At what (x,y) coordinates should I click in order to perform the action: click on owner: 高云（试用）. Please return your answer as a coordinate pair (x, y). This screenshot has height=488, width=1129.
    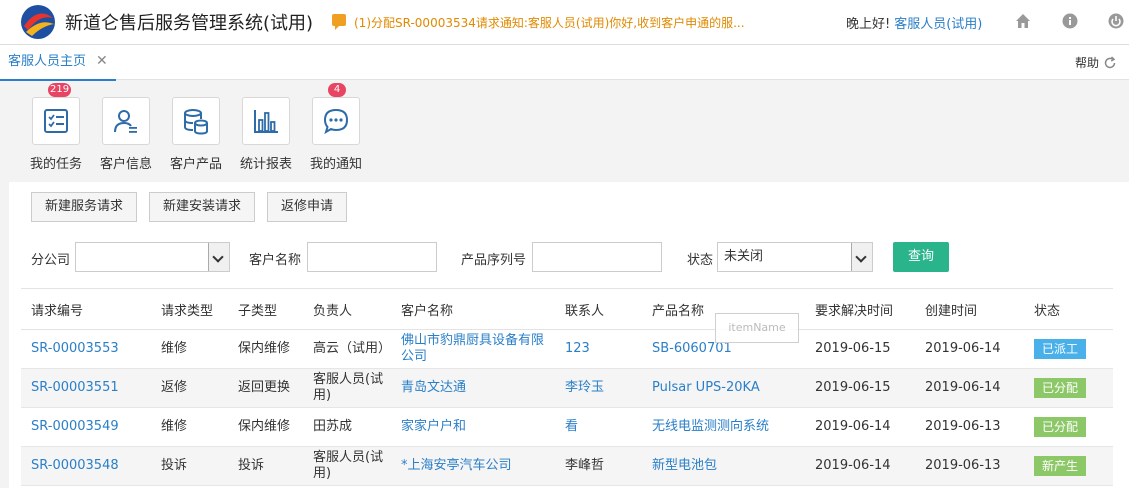
    Looking at the image, I should click on (347, 349).